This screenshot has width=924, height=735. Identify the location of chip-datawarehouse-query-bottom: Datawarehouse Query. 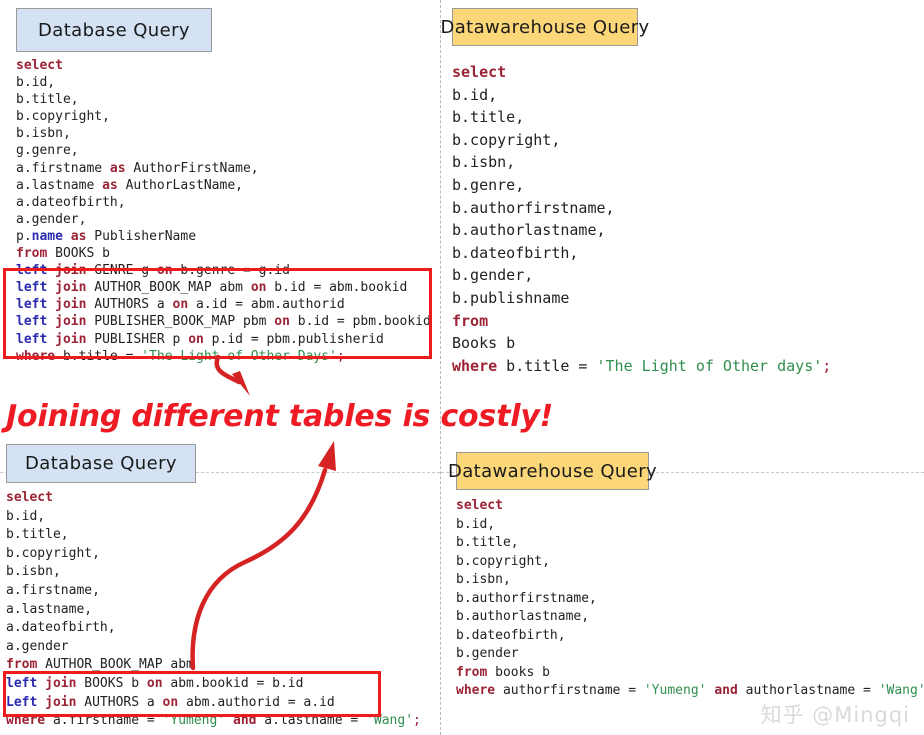
(552, 471).